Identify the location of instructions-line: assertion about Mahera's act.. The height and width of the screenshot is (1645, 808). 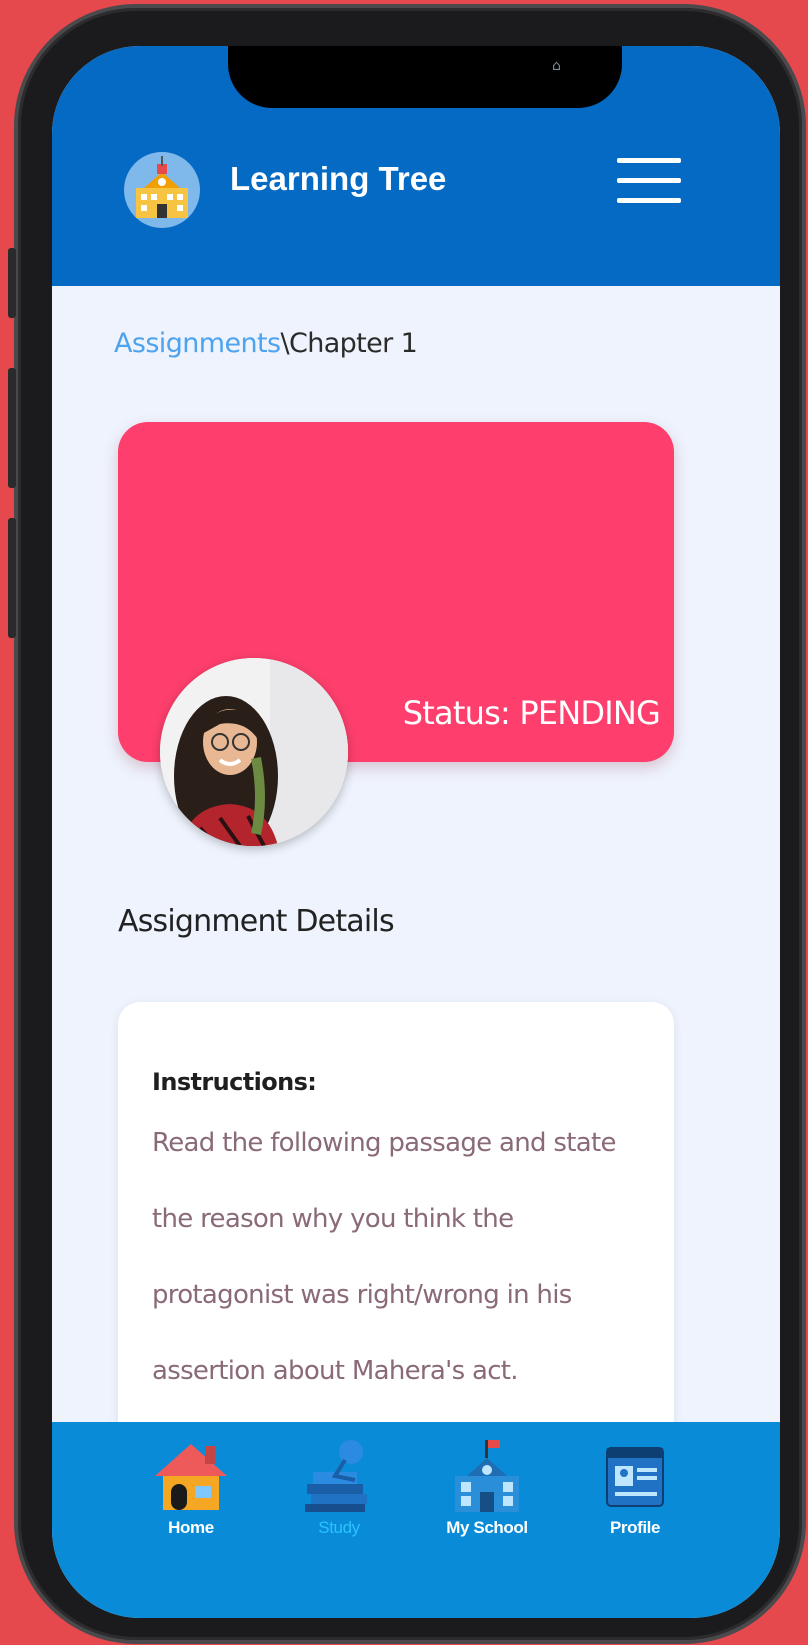
(335, 1371).